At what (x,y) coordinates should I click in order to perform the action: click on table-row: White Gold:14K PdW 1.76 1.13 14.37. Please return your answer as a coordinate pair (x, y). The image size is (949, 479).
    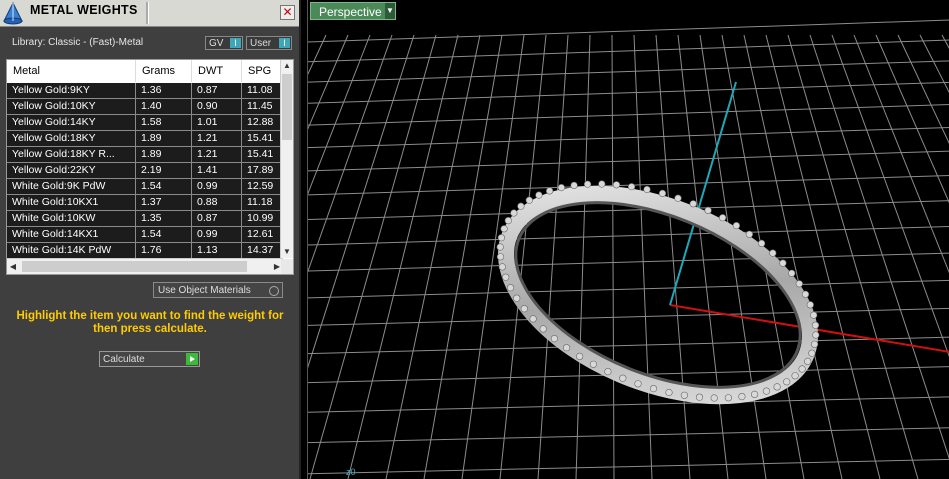
    Looking at the image, I should click on (145, 251).